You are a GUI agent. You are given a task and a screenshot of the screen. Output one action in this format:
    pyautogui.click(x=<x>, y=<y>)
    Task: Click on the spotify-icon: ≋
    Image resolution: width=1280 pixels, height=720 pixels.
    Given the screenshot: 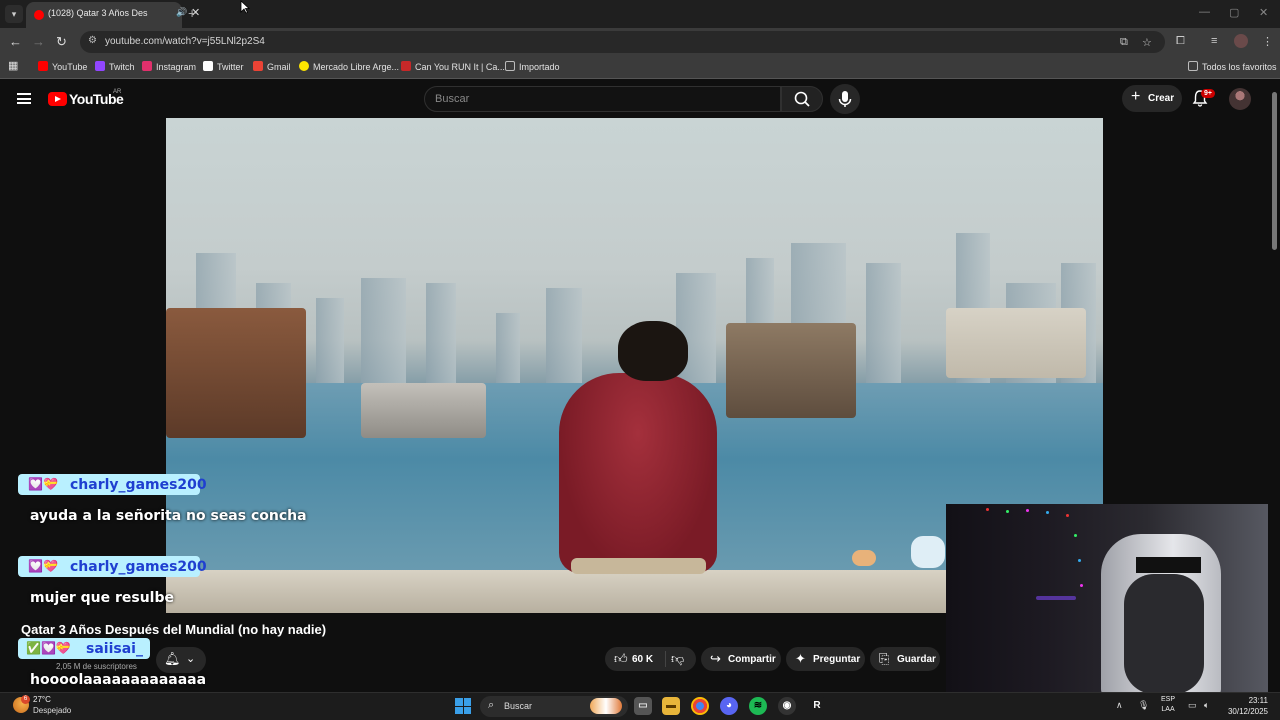 What is the action you would take?
    pyautogui.click(x=758, y=706)
    